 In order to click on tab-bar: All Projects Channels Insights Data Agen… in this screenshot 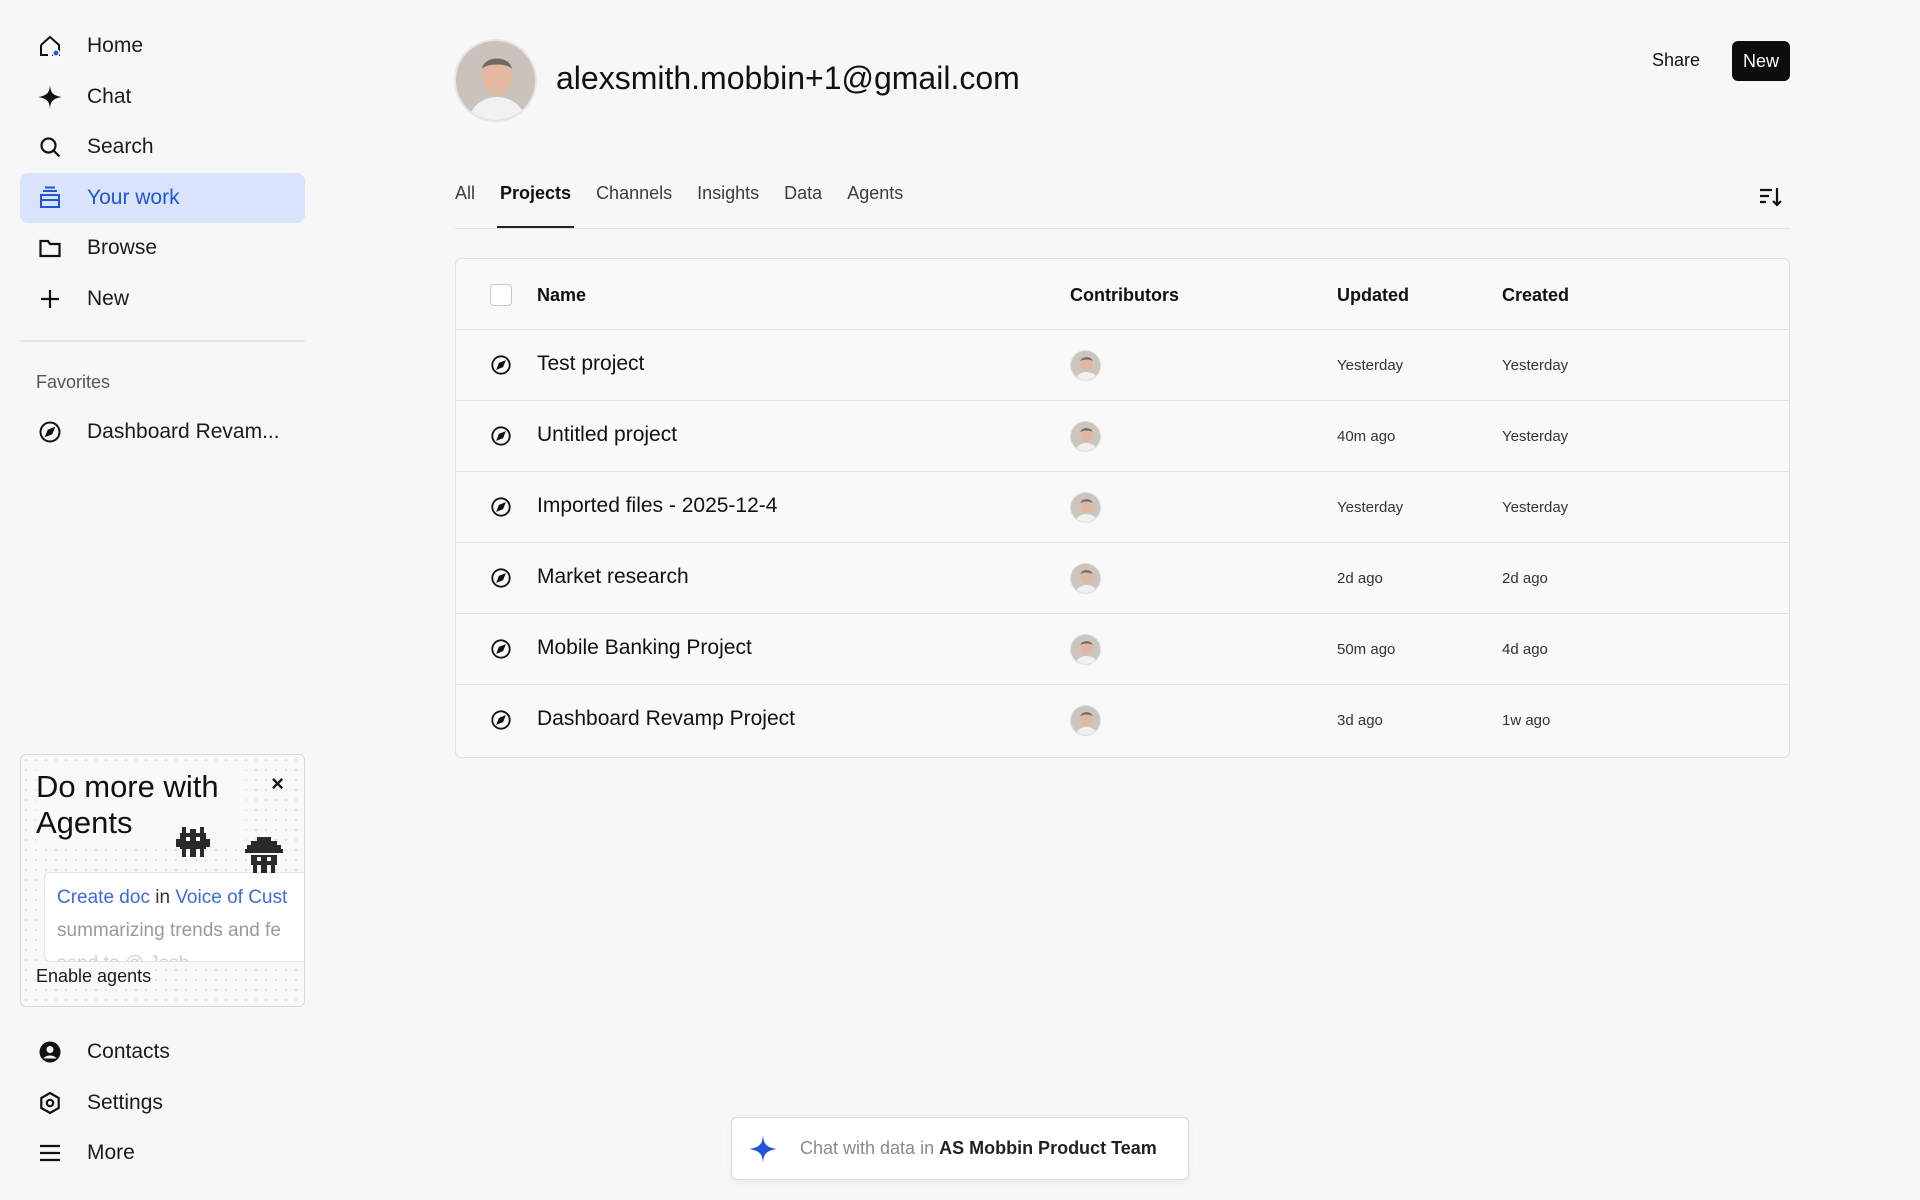, I will do `click(691, 206)`.